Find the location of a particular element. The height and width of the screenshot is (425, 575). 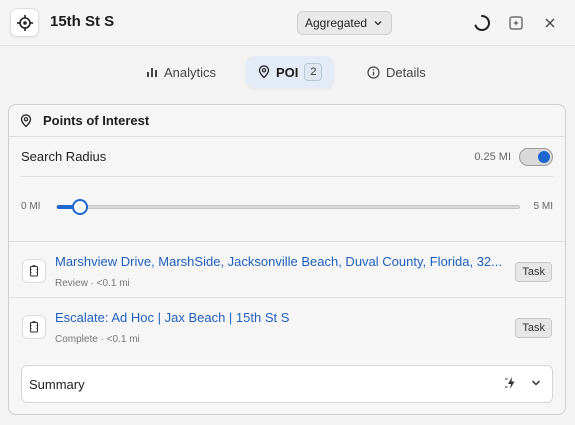

page-title: 15th St S is located at coordinates (82, 21).